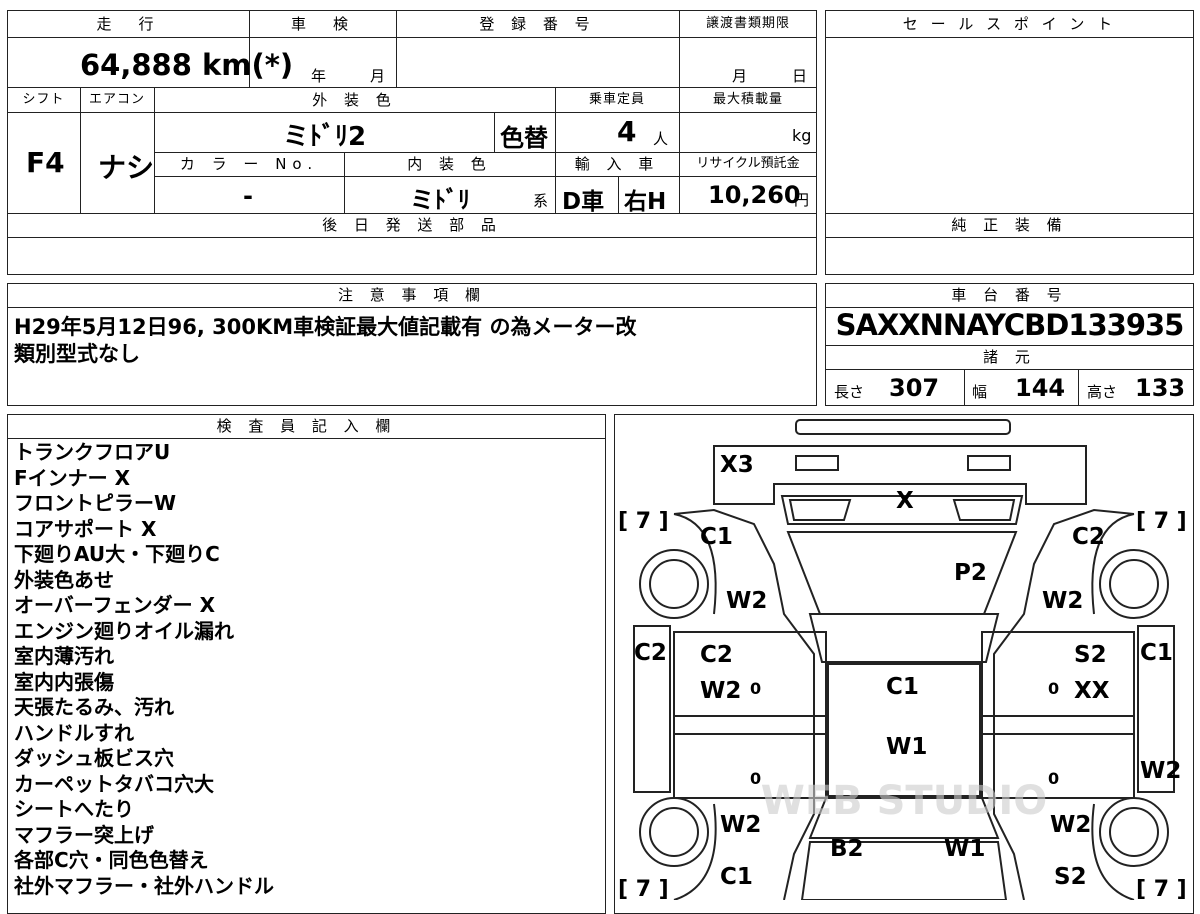 The image size is (1200, 914). Describe the element at coordinates (94, 758) in the screenshot. I see `inspector-note-line: ダッシュ板ビス穴` at that location.